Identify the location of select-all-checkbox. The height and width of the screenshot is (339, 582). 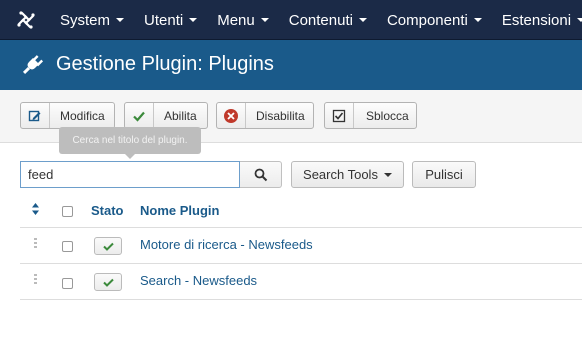
(67, 211).